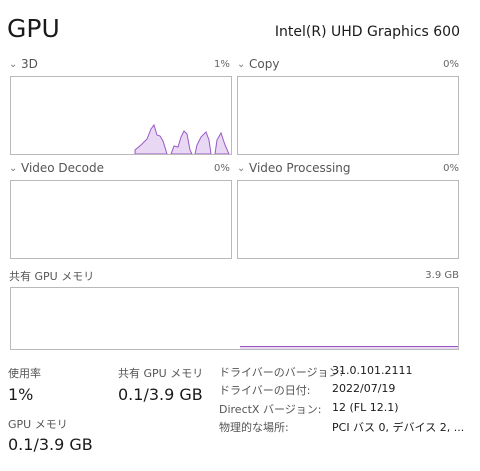 Image resolution: width=480 pixels, height=471 pixels. Describe the element at coordinates (29, 64) in the screenshot. I see `engine-3d-label: 3D` at that location.